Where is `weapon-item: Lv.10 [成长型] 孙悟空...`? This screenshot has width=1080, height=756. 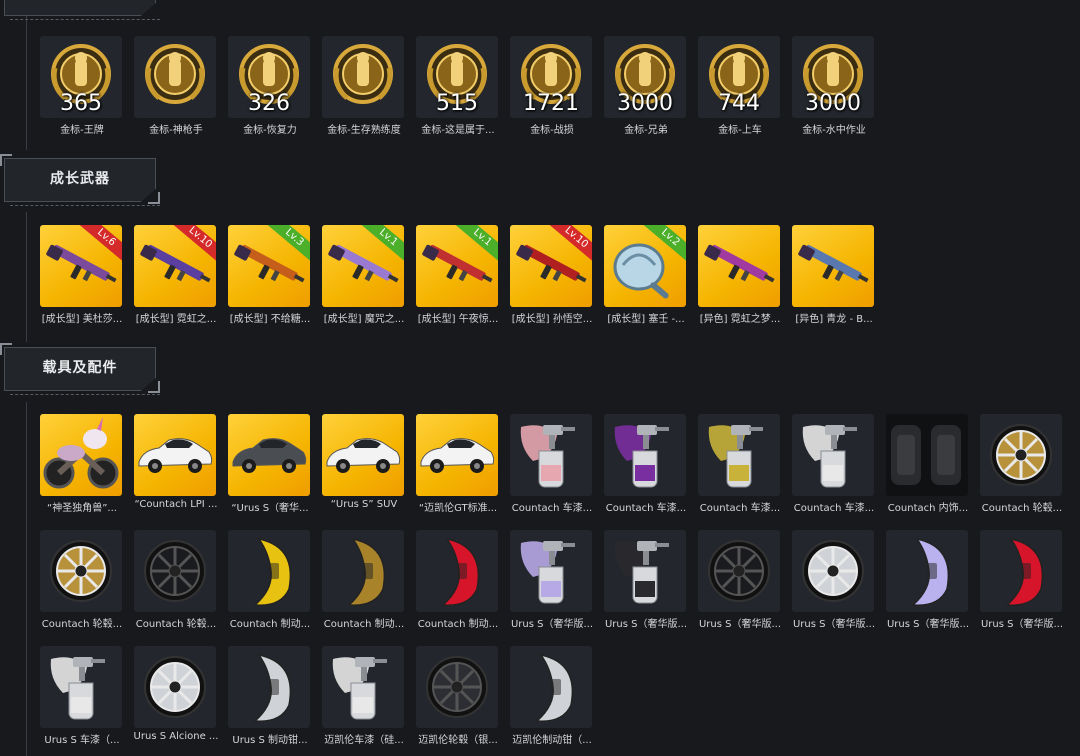 weapon-item: Lv.10 [成长型] 孙悟空... is located at coordinates (552, 275).